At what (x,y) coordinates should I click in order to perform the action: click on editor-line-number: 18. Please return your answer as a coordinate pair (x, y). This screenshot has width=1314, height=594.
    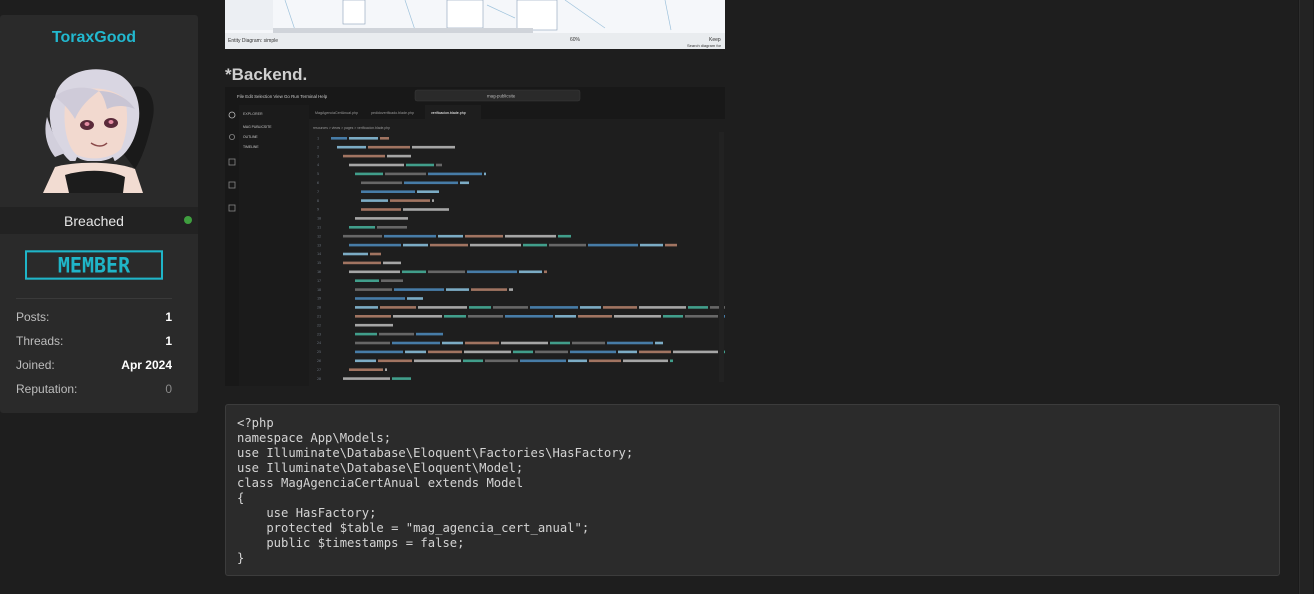
    Looking at the image, I should click on (319, 290).